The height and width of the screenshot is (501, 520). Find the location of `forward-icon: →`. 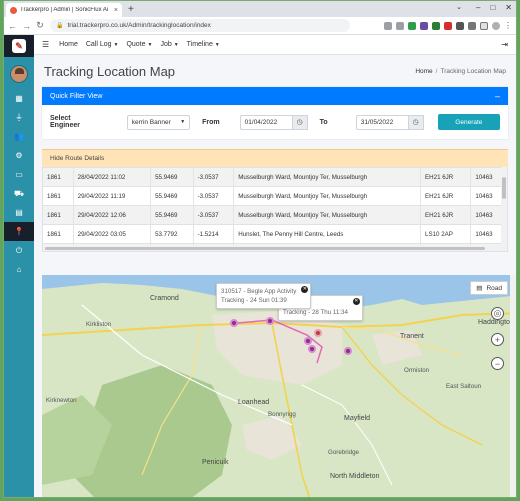

forward-icon: → is located at coordinates (26, 26).